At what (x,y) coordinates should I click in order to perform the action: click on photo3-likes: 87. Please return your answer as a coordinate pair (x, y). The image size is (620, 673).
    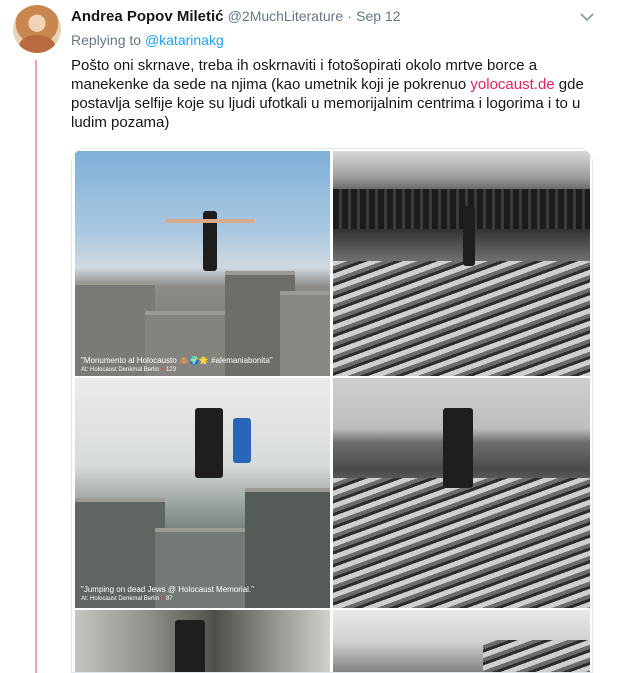
    Looking at the image, I should click on (169, 599).